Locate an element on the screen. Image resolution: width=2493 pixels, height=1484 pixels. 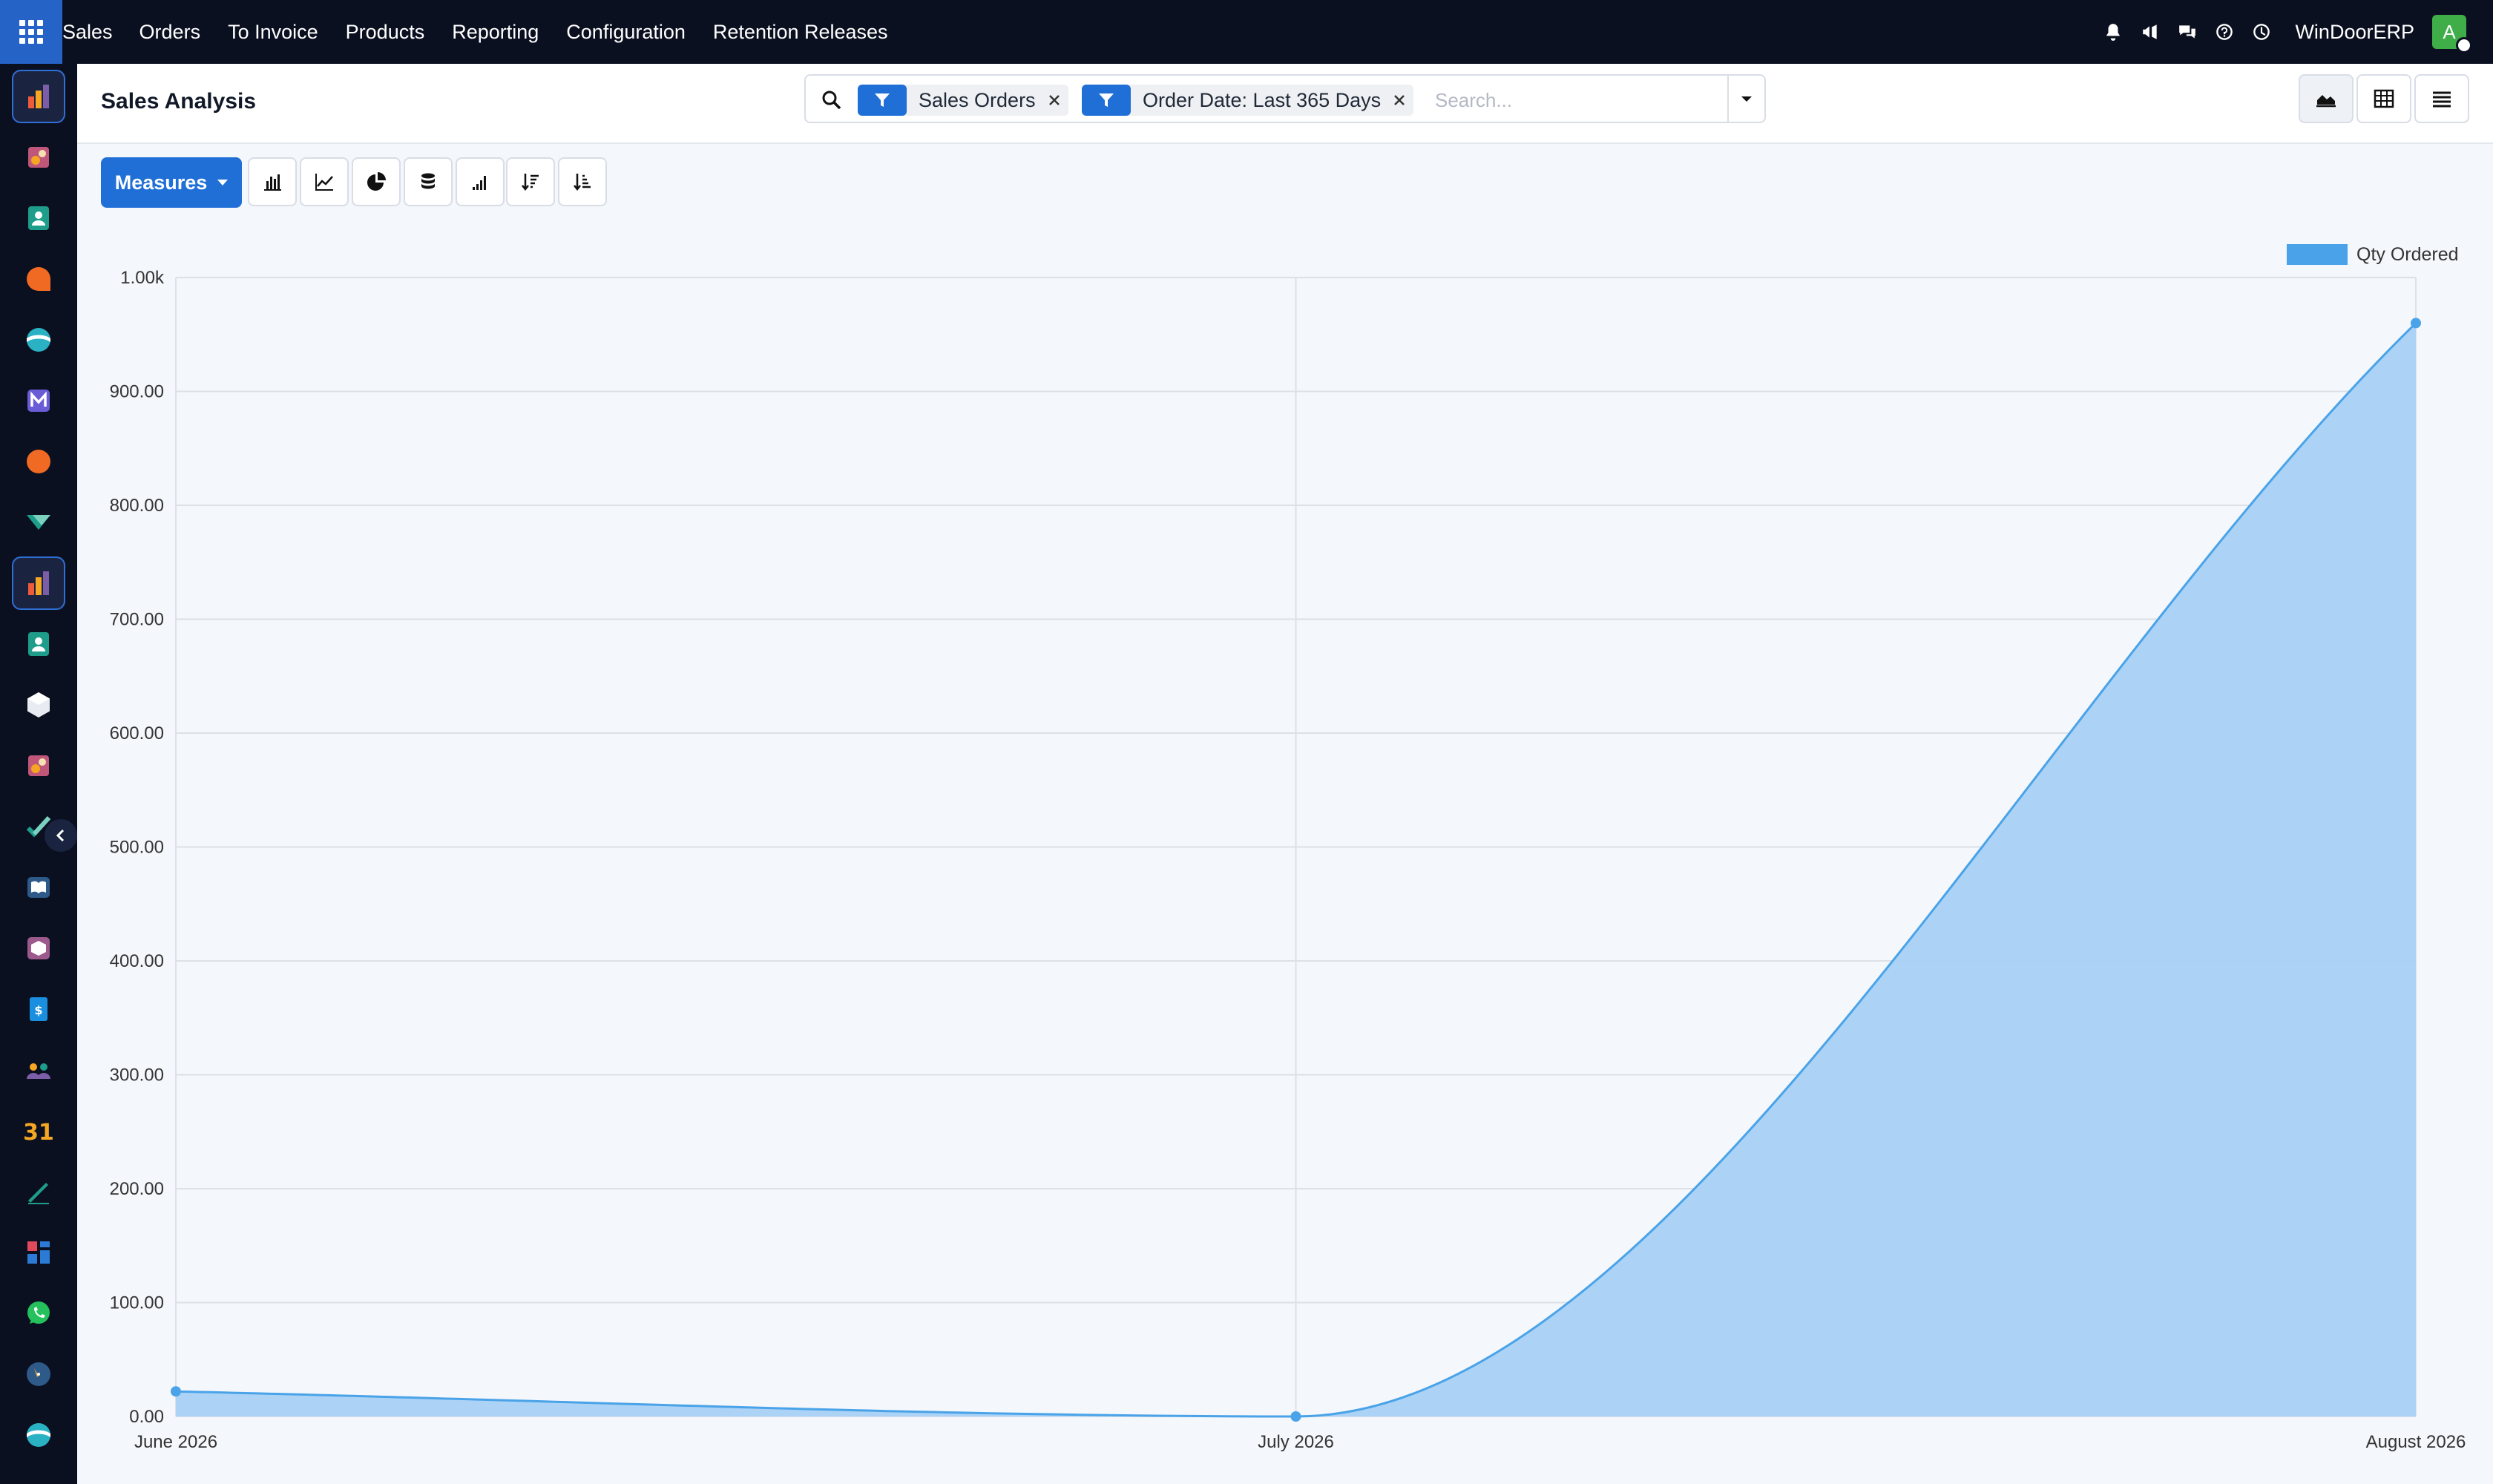
list-view-button is located at coordinates (2441, 98).